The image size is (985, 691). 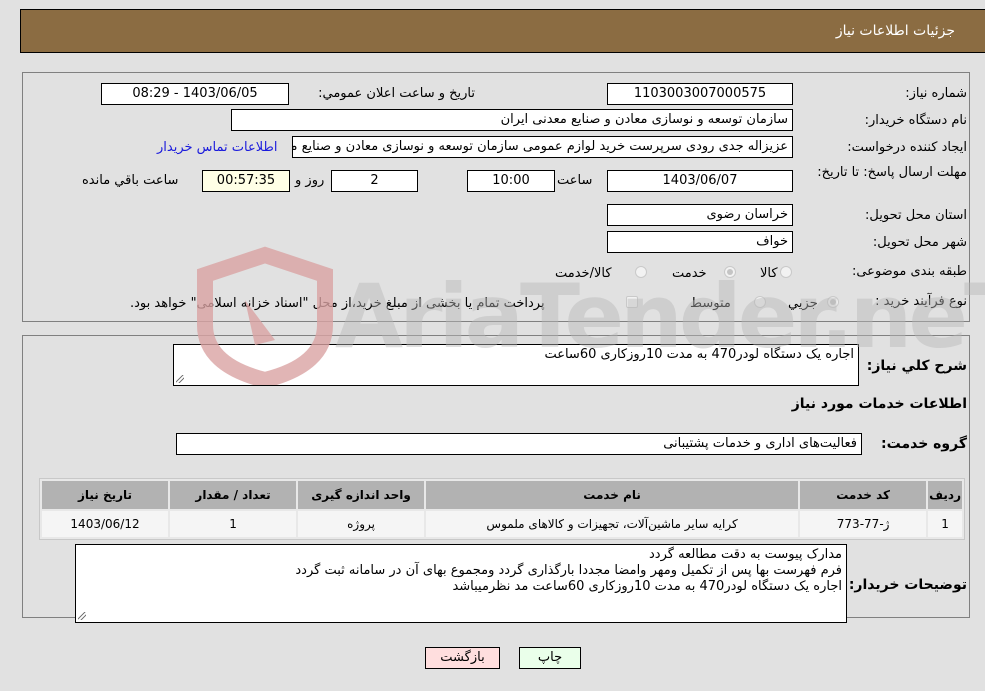 I want to click on col-unit: واحد اندازه گیری, so click(x=361, y=495).